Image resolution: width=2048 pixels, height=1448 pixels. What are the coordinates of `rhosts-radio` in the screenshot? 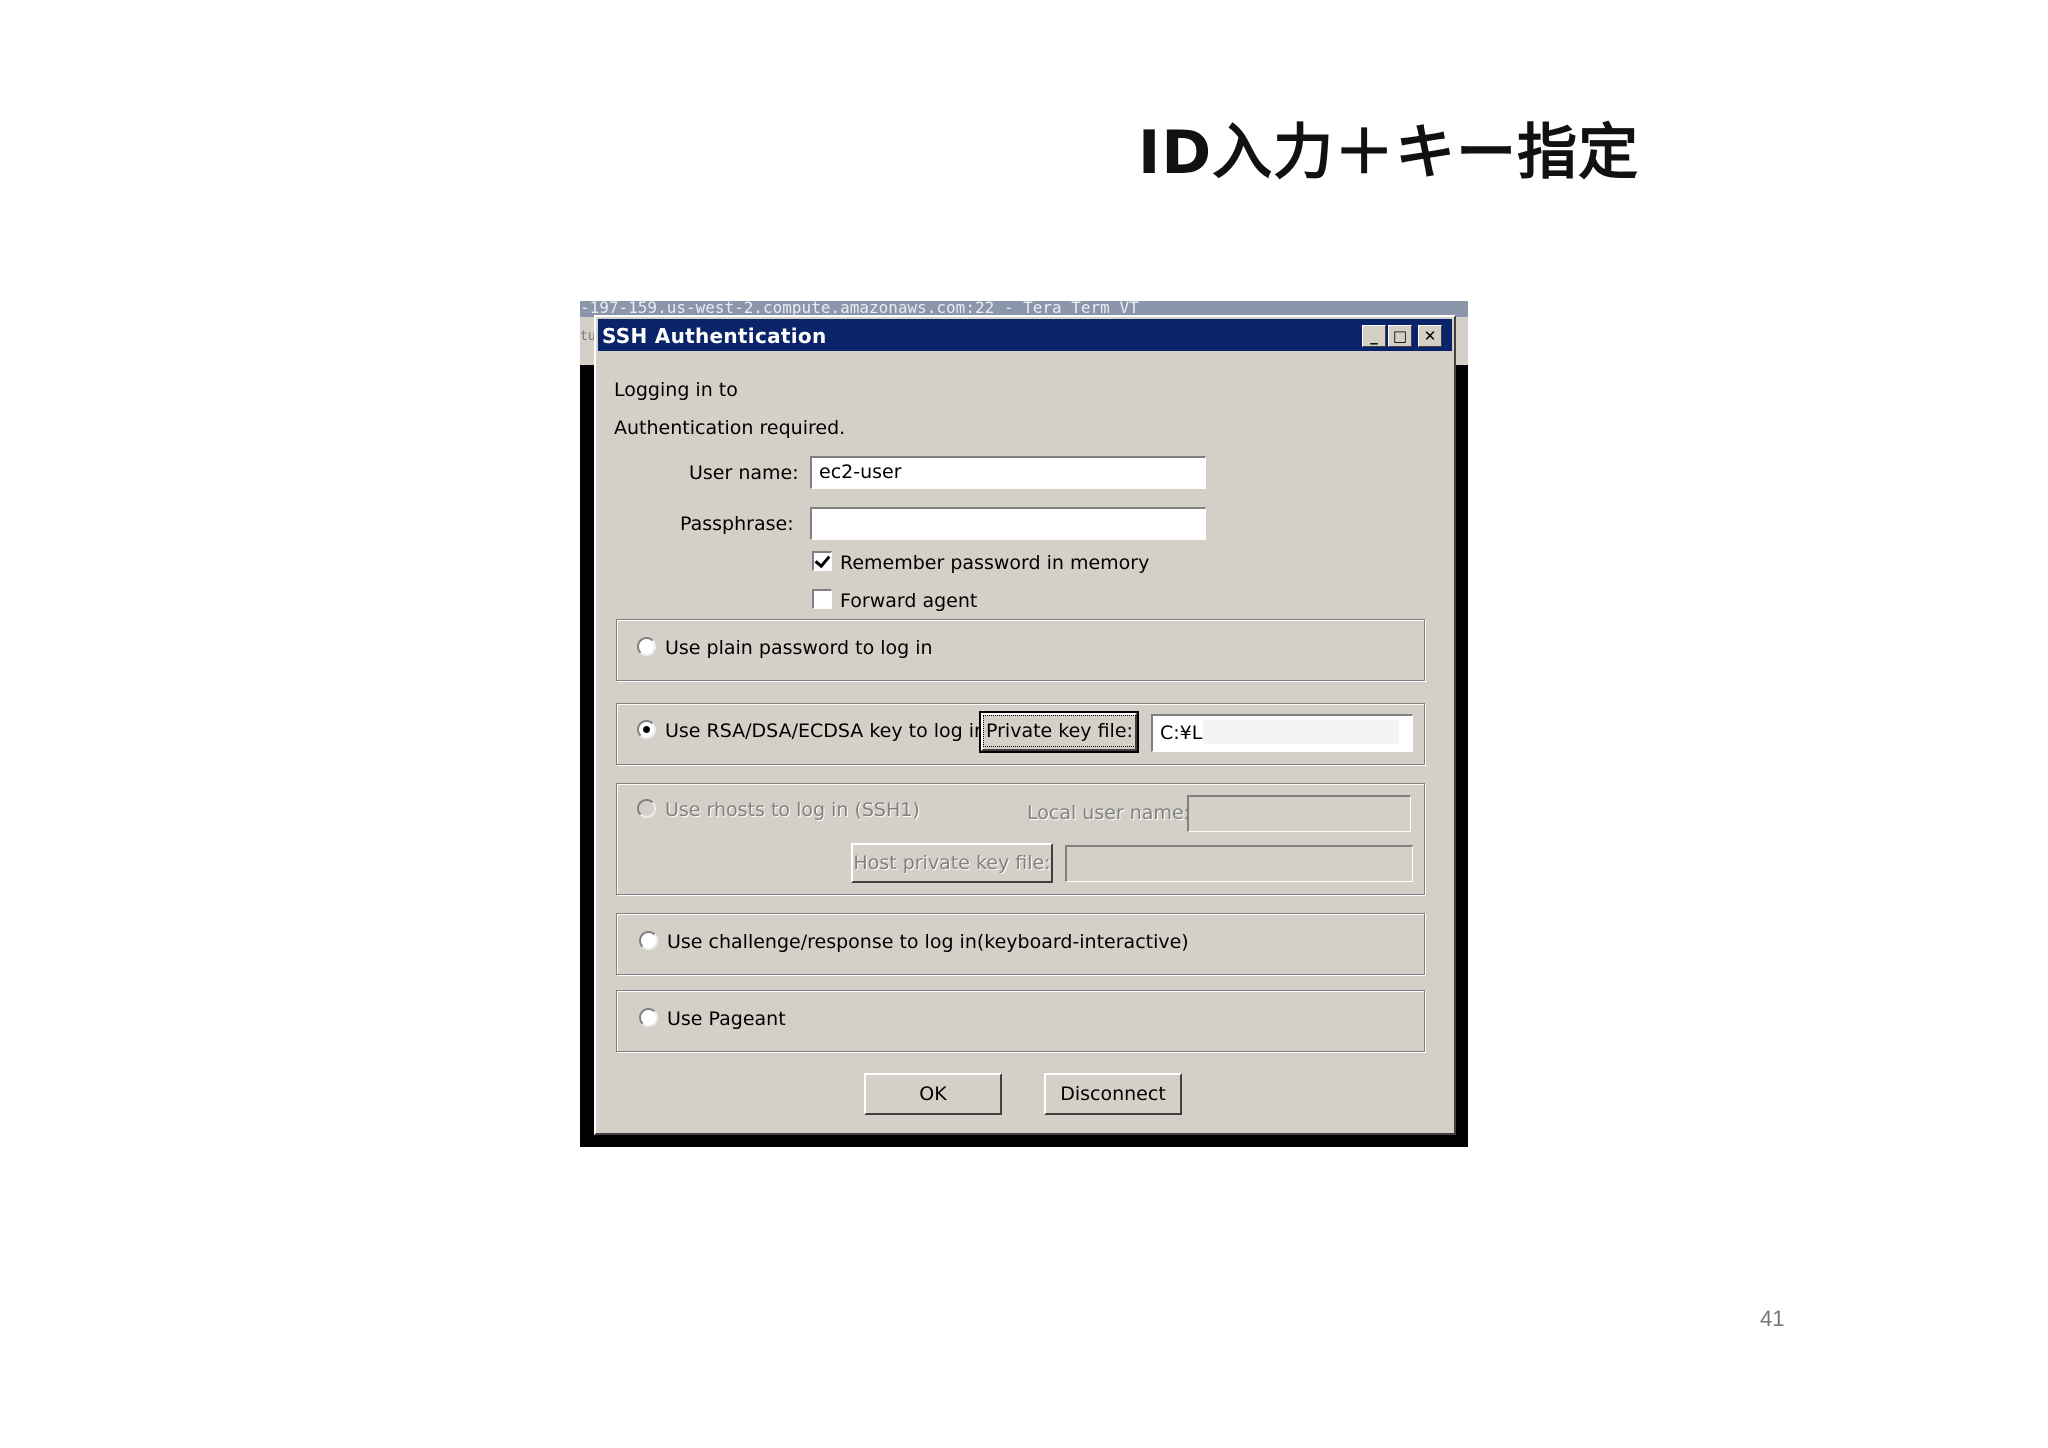 It's located at (646, 808).